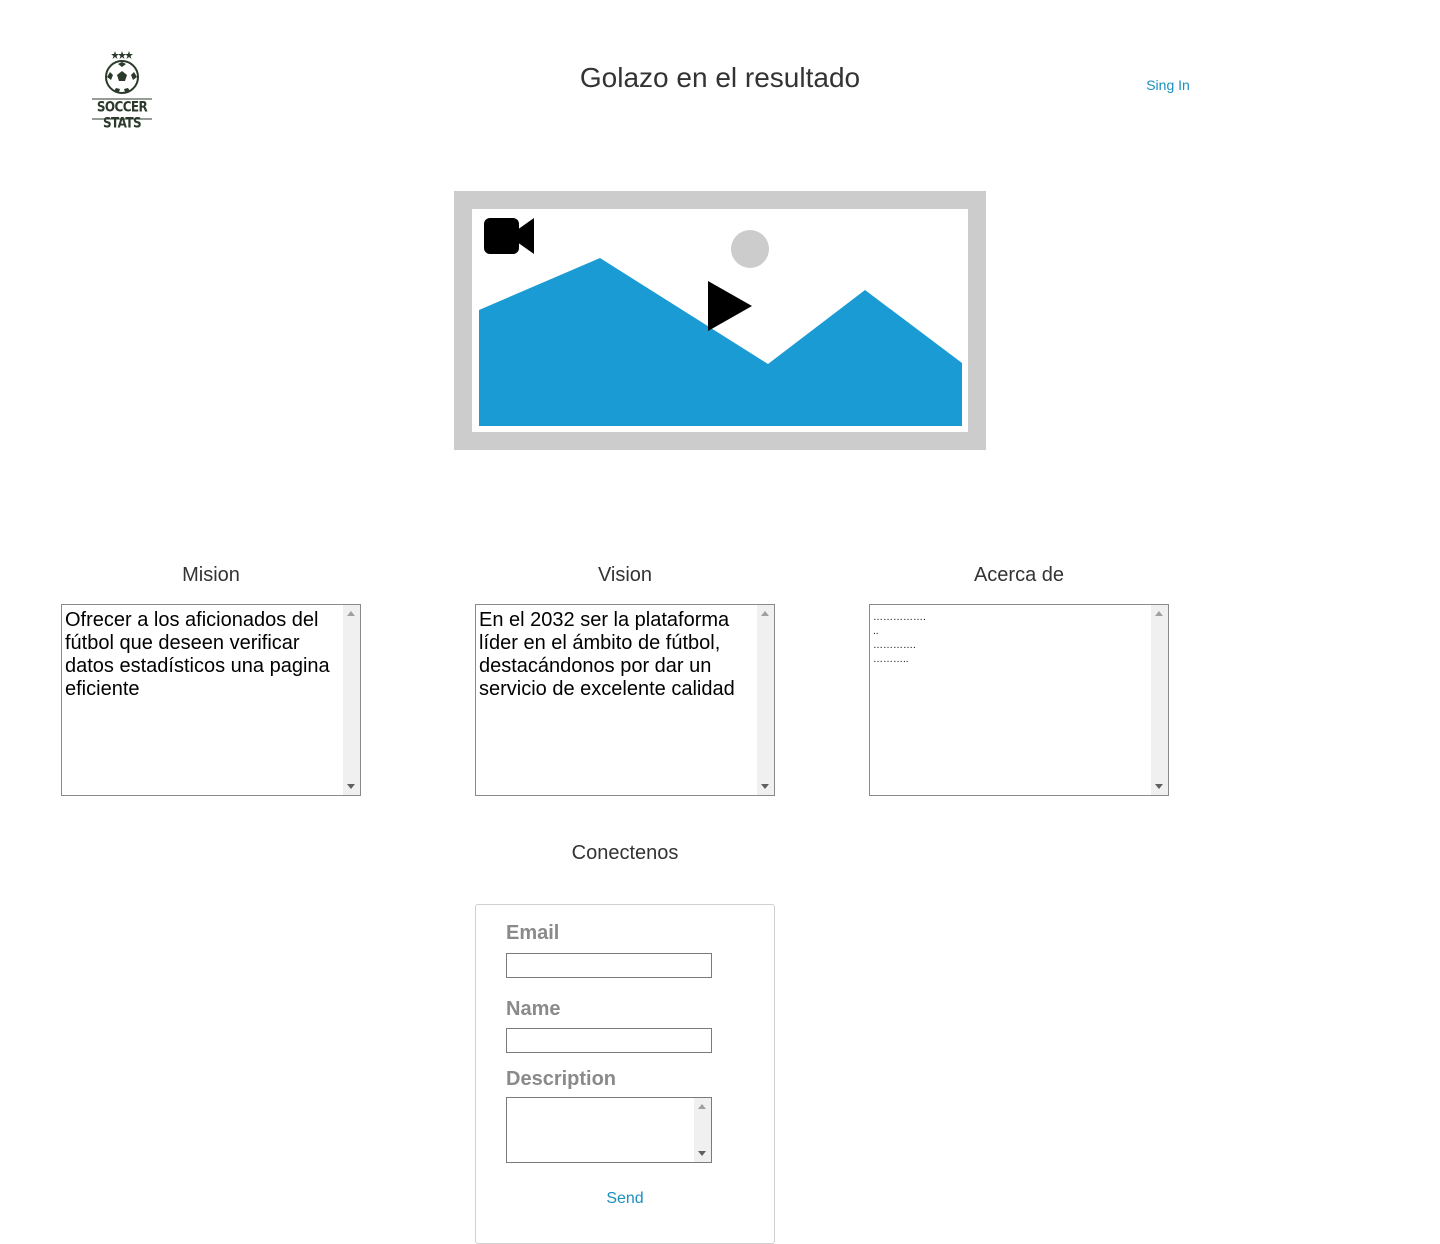 The height and width of the screenshot is (1244, 1440). Describe the element at coordinates (625, 575) in the screenshot. I see `vision-heading: Vision` at that location.